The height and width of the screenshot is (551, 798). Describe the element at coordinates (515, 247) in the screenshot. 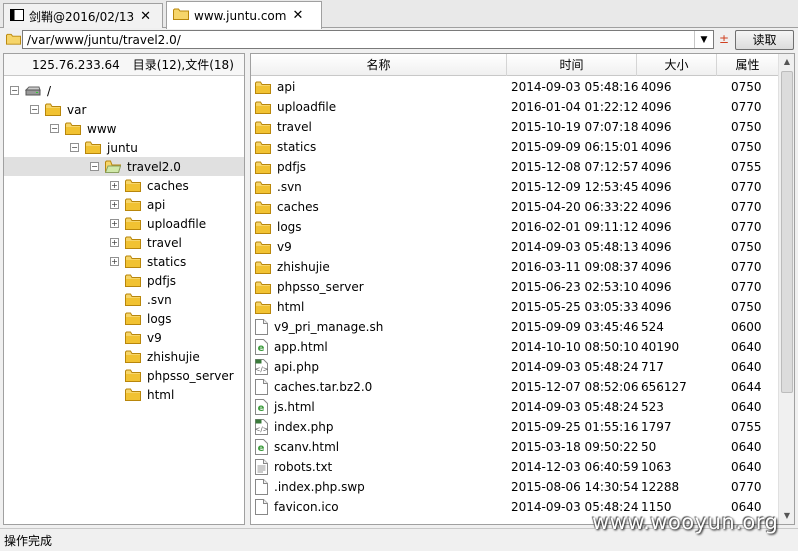

I see `table-row: v9 2014-09-03 05:48:13 4096 0750` at that location.